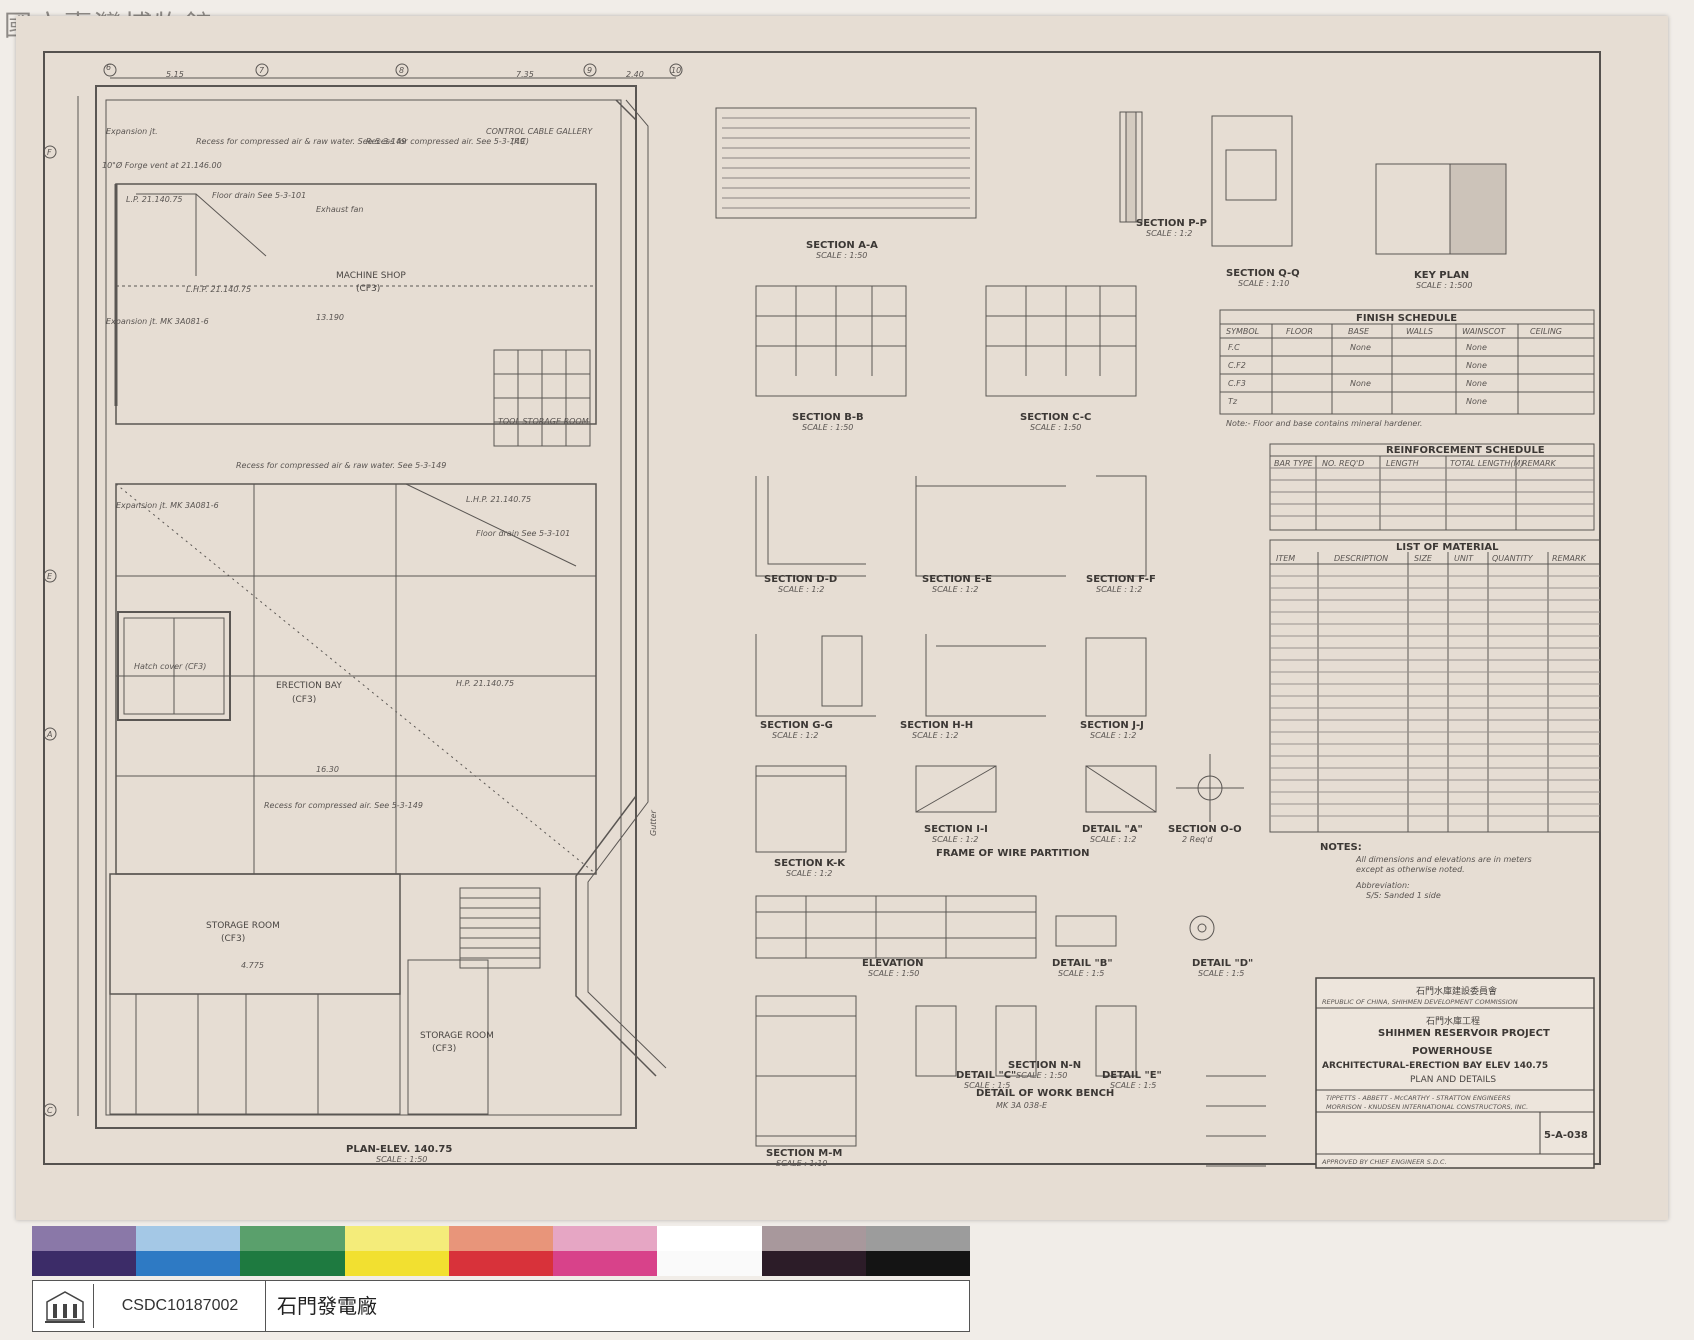  Describe the element at coordinates (653, 823) in the screenshot. I see `gutter-label: Gutter` at that location.